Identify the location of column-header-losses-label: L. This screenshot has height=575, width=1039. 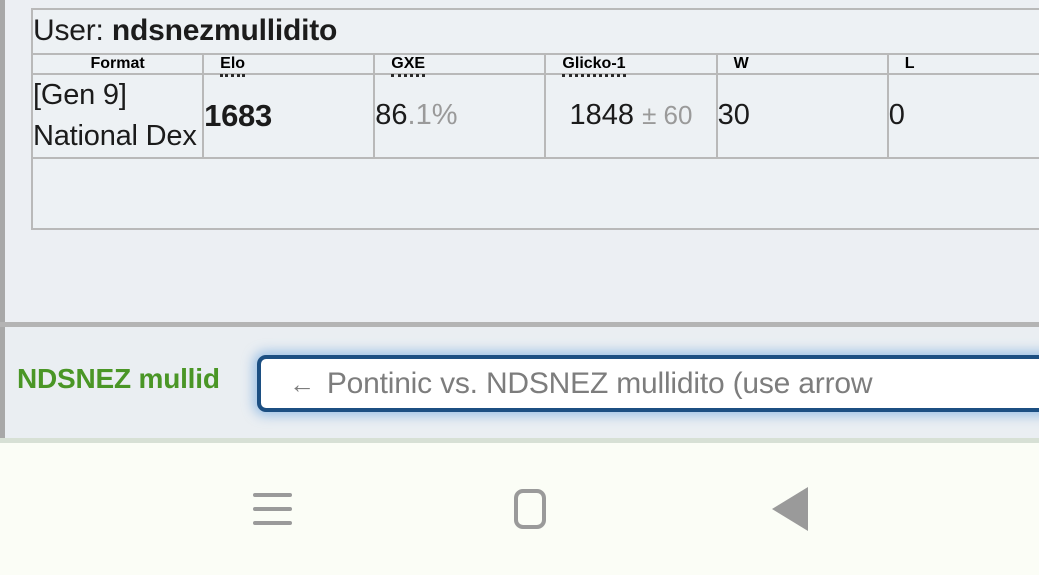
(909, 63).